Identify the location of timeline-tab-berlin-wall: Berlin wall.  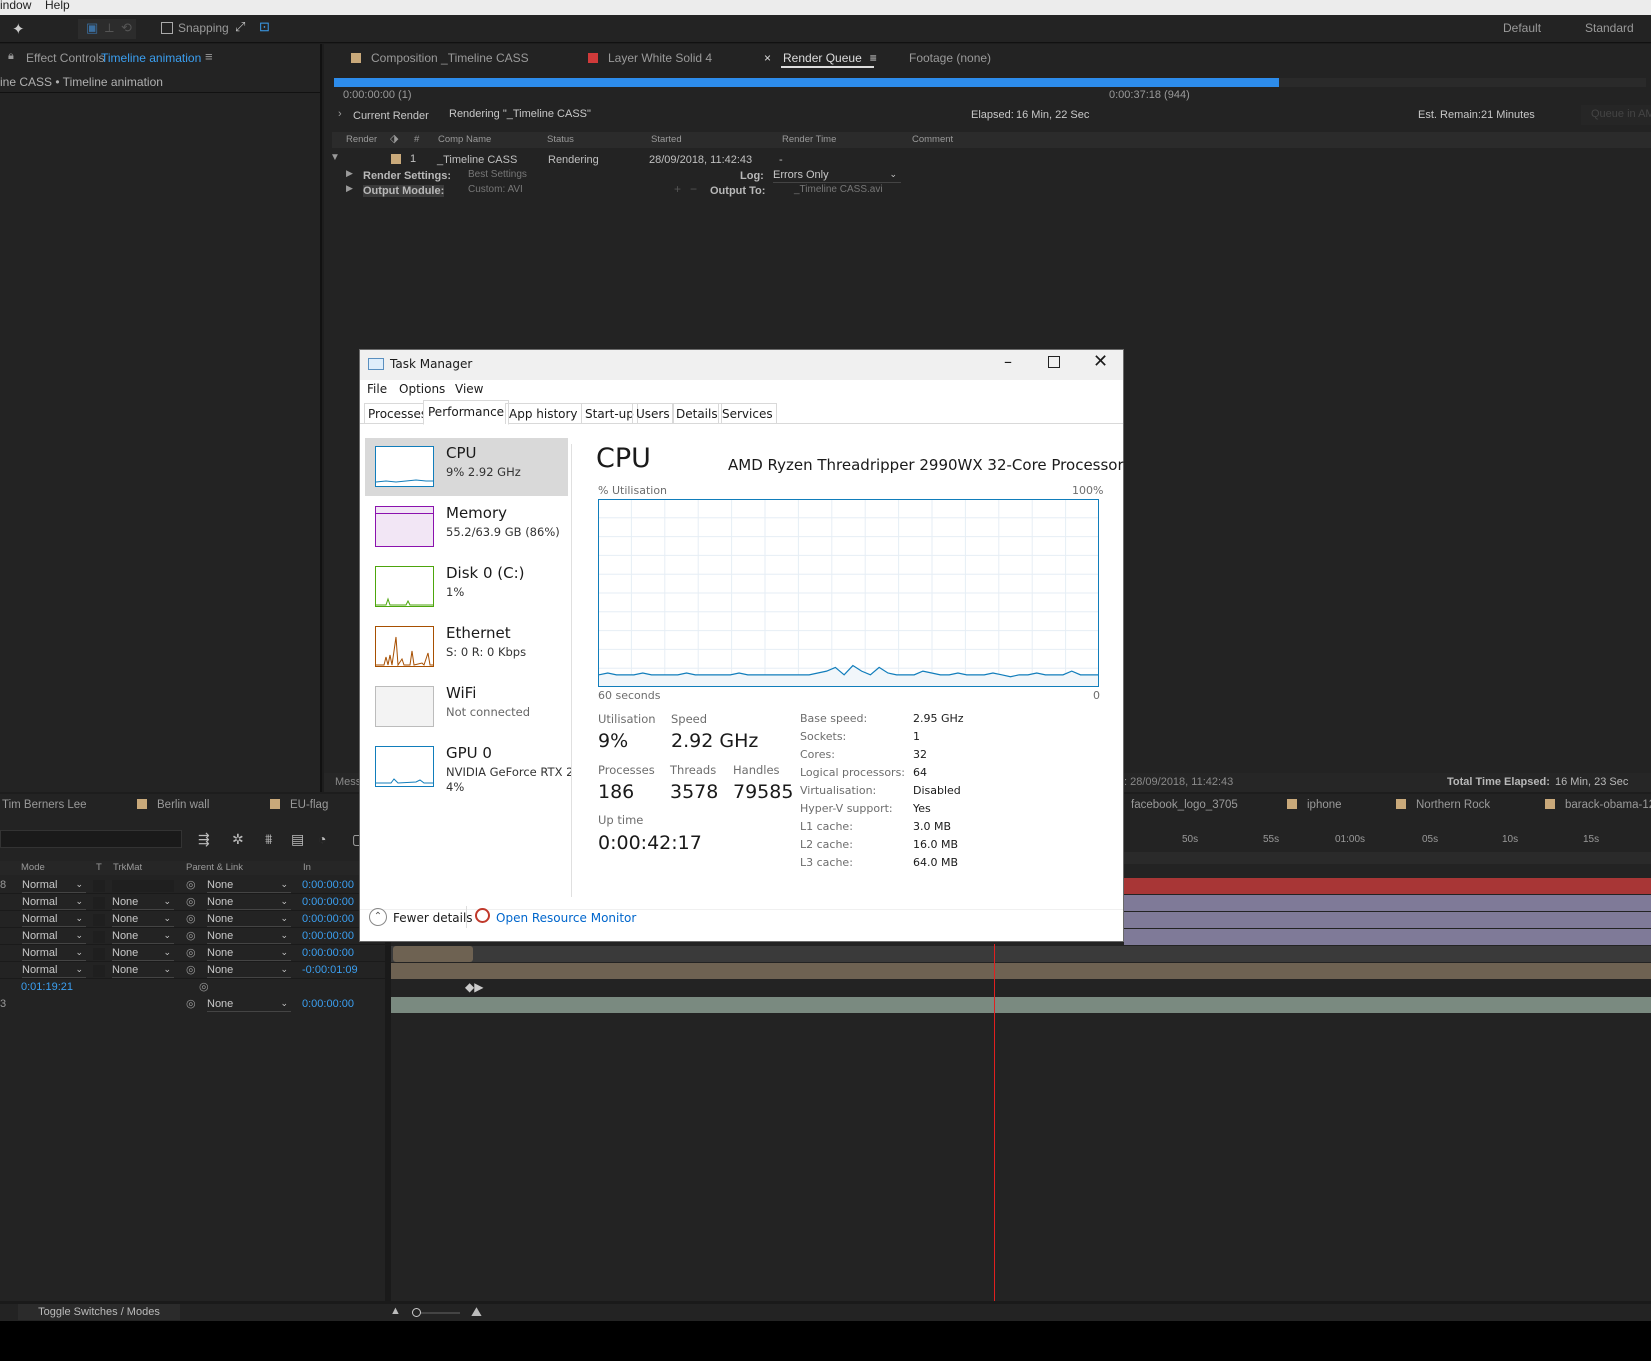
(173, 805).